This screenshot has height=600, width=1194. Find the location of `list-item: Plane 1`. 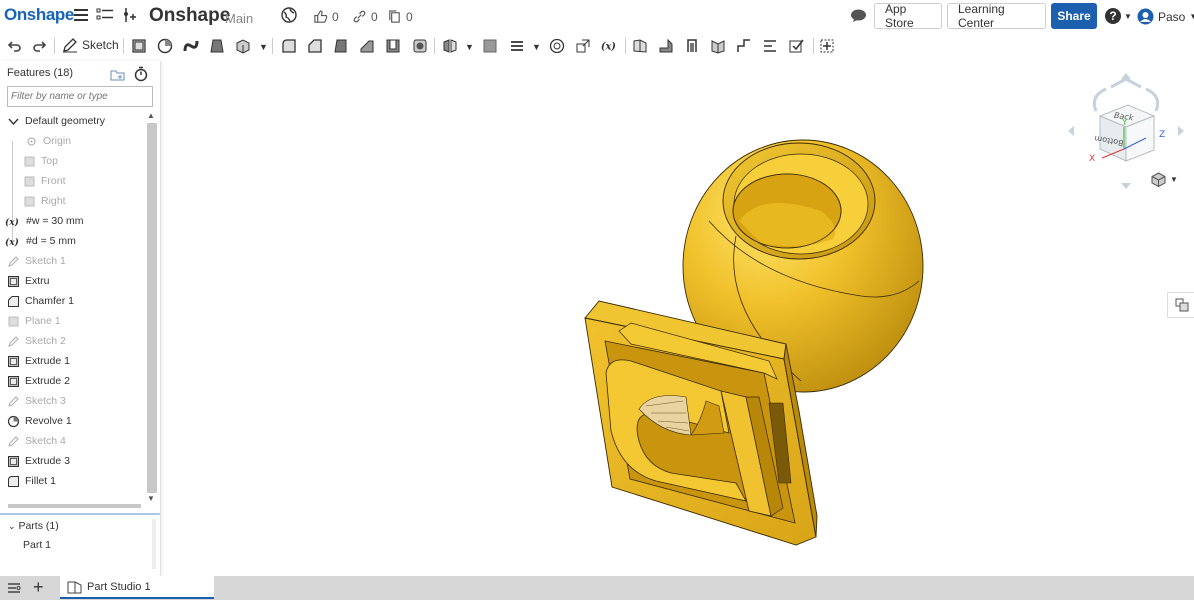

list-item: Plane 1 is located at coordinates (72, 321).